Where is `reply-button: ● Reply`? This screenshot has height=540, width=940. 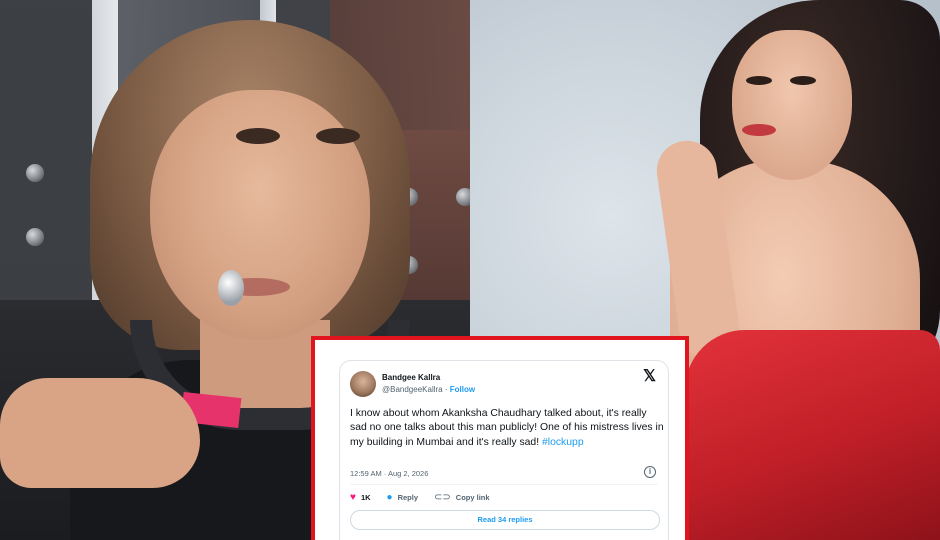 reply-button: ● Reply is located at coordinates (402, 497).